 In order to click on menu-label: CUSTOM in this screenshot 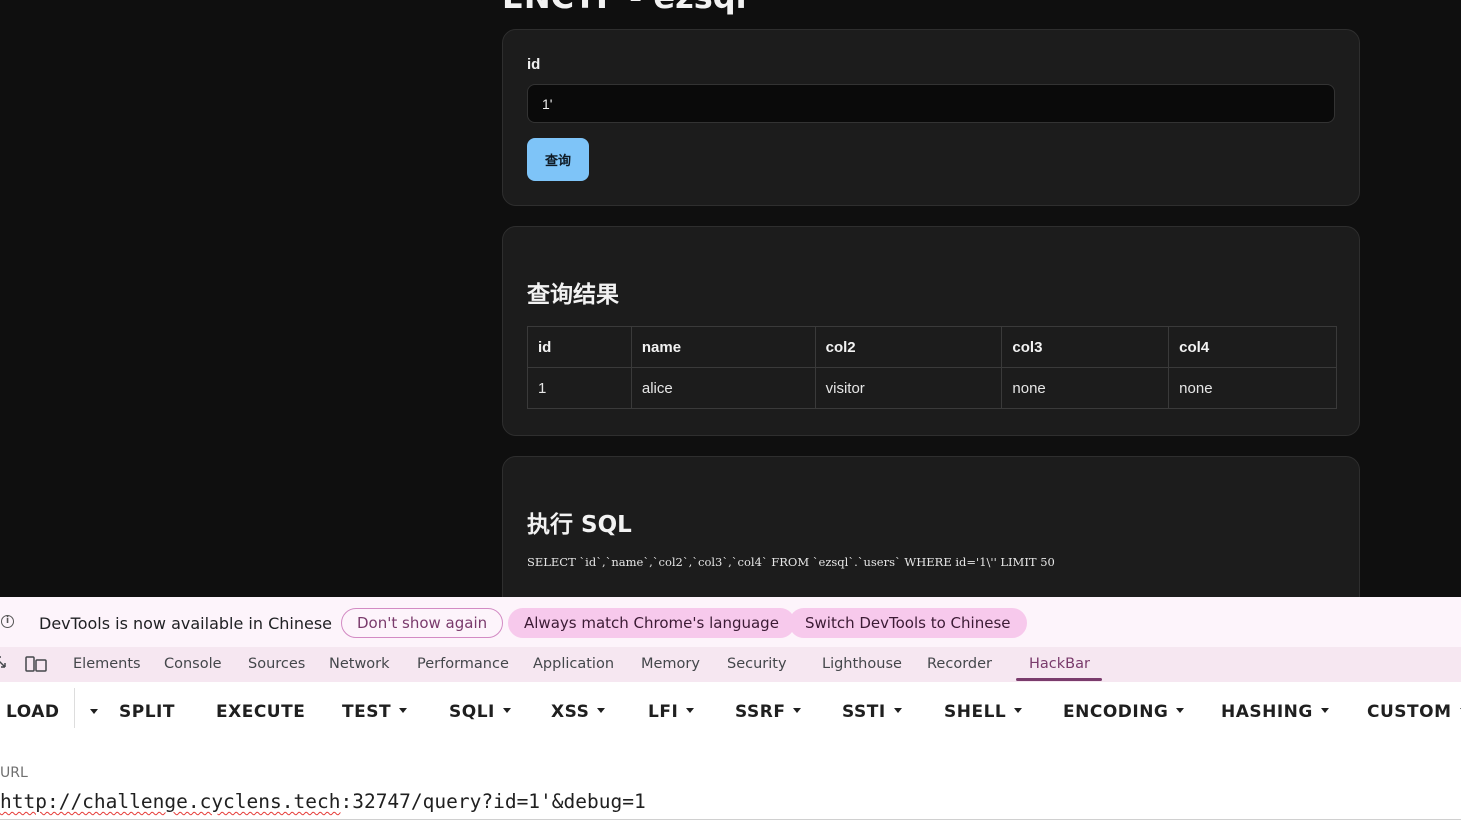, I will do `click(1409, 712)`.